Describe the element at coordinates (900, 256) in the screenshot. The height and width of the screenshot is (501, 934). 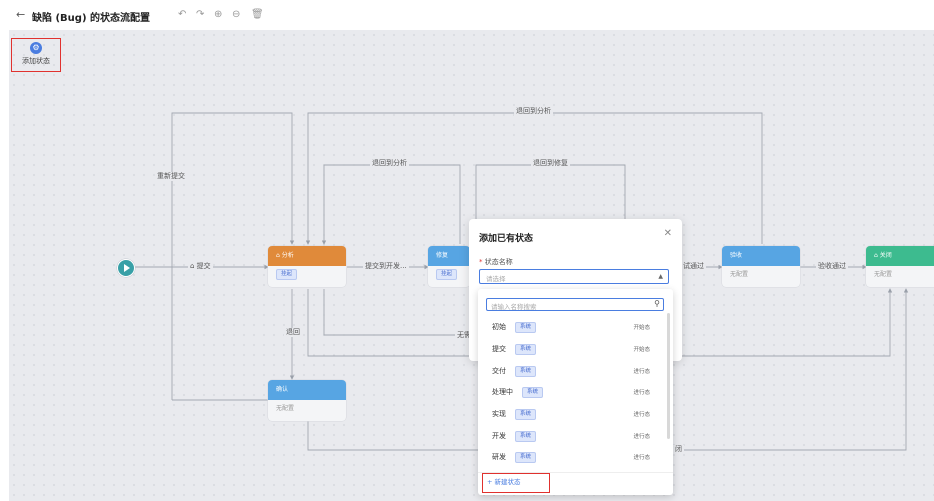
I see `node-header: ⌂ 关闭` at that location.